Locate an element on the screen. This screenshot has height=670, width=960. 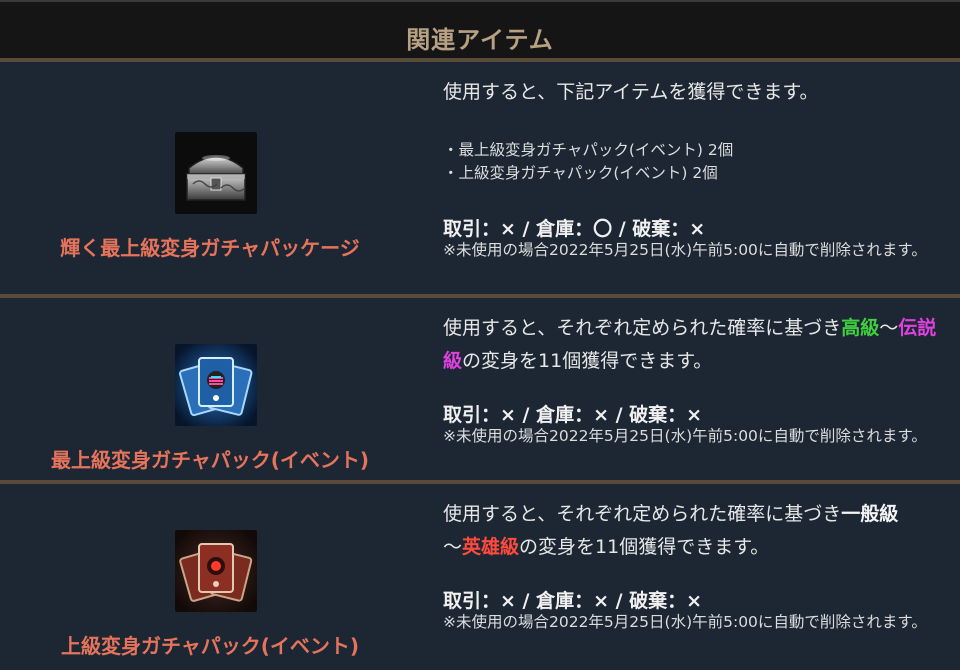
item-name: 輝く最上級変身ガチャパッケージ is located at coordinates (210, 248).